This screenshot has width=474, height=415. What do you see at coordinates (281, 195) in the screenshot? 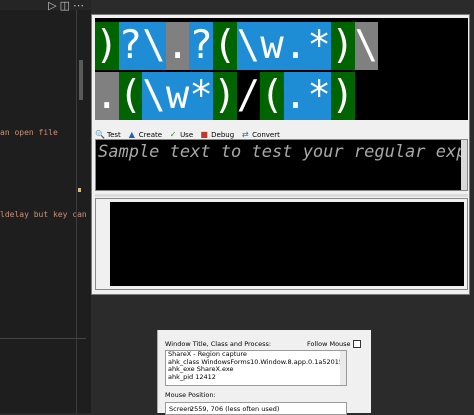
I see `pane-splitter` at bounding box center [281, 195].